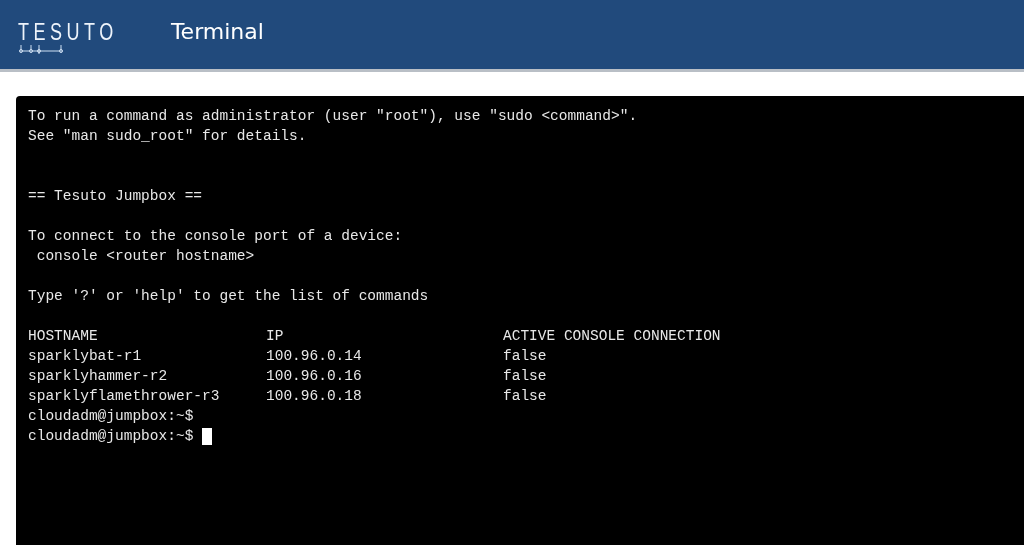 The width and height of the screenshot is (1024, 545). What do you see at coordinates (207, 436) in the screenshot?
I see `text-cursor` at bounding box center [207, 436].